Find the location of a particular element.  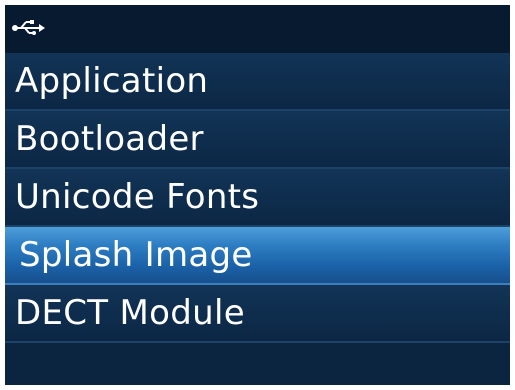

menu-item-dect-module: DECT Module is located at coordinates (257, 314).